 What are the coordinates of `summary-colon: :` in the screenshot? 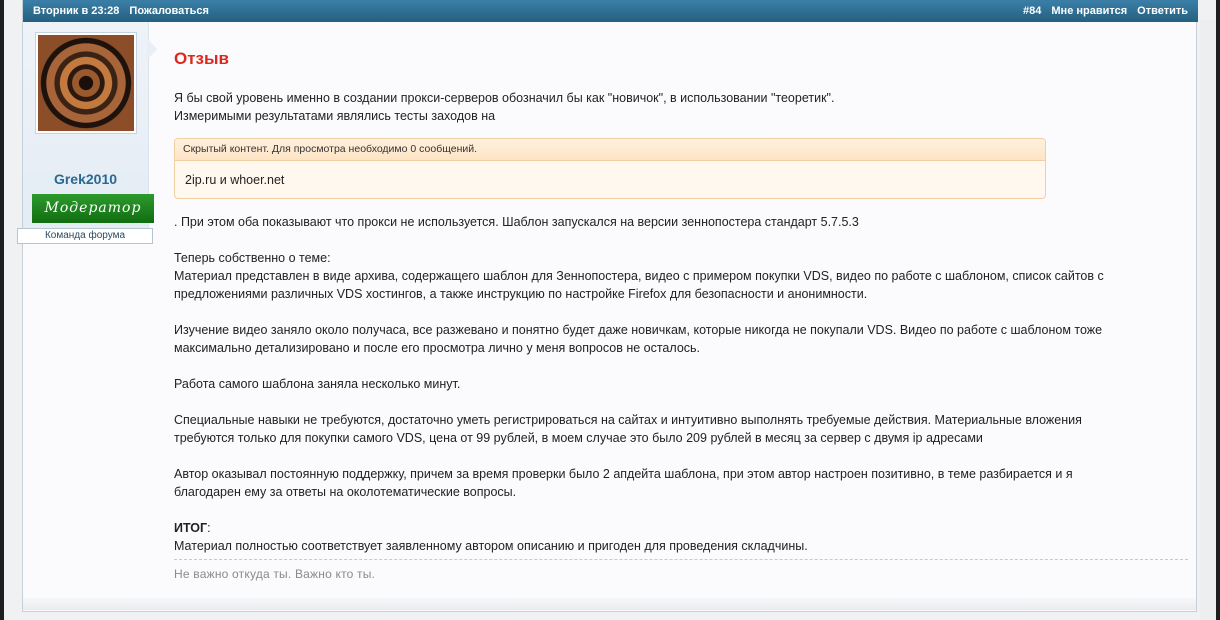 It's located at (209, 528).